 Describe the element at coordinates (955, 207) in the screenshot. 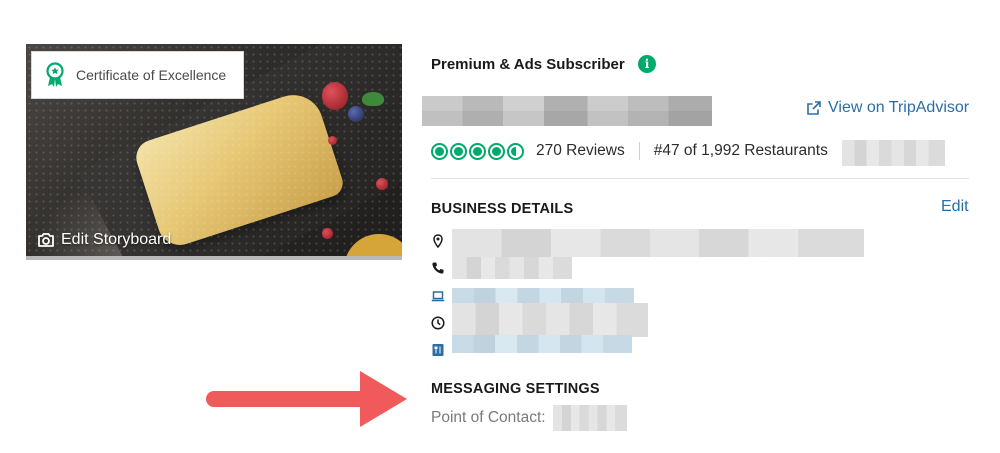

I see `edit-business-details-link: Edit` at that location.